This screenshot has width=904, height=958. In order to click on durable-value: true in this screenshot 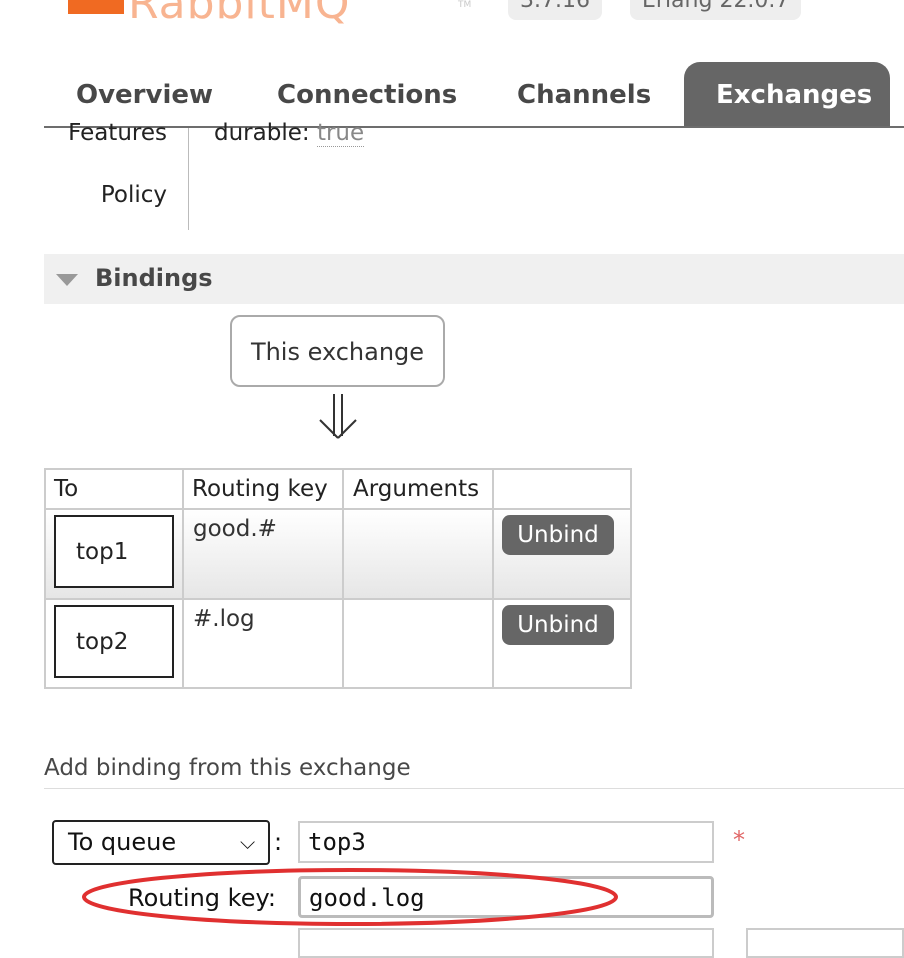, I will do `click(340, 133)`.